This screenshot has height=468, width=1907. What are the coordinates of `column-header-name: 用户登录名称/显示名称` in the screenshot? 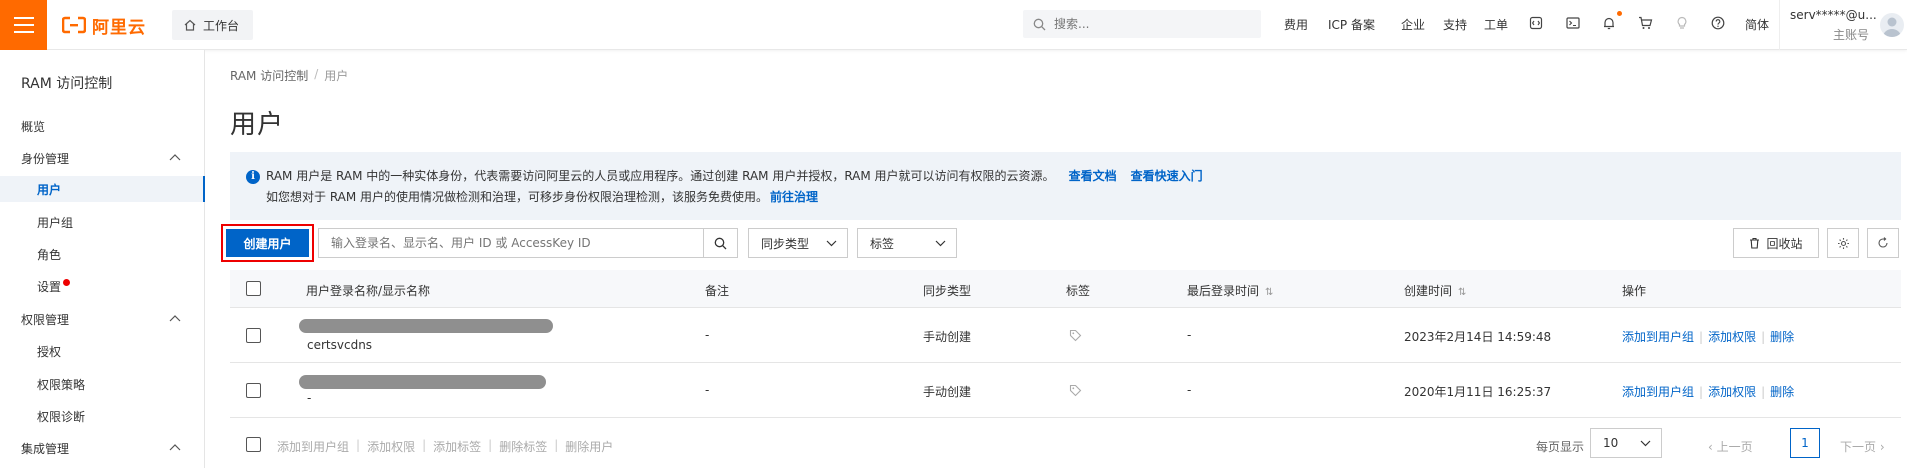 It's located at (368, 291).